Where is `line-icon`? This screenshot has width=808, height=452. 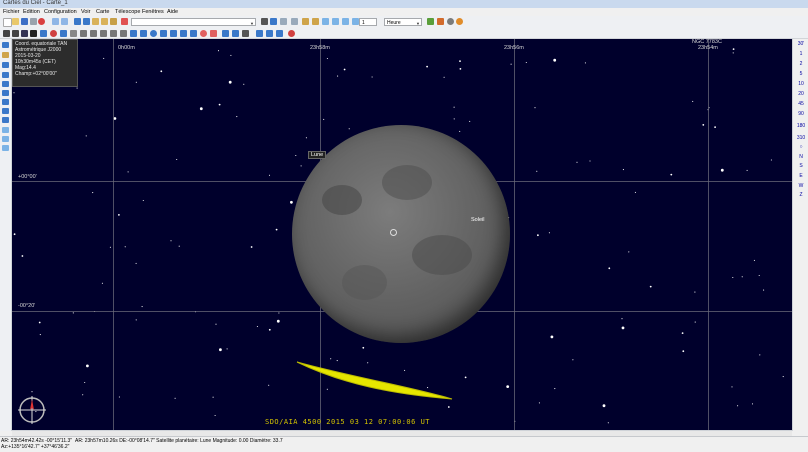
line-icon is located at coordinates (113, 33).